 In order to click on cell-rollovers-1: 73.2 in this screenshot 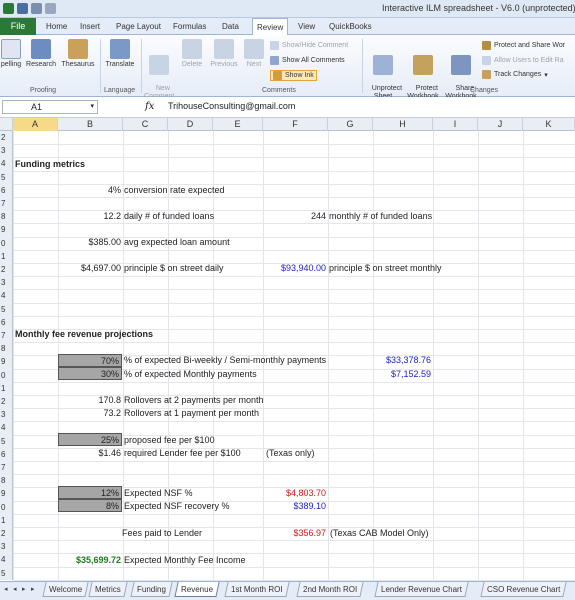, I will do `click(89, 413)`.